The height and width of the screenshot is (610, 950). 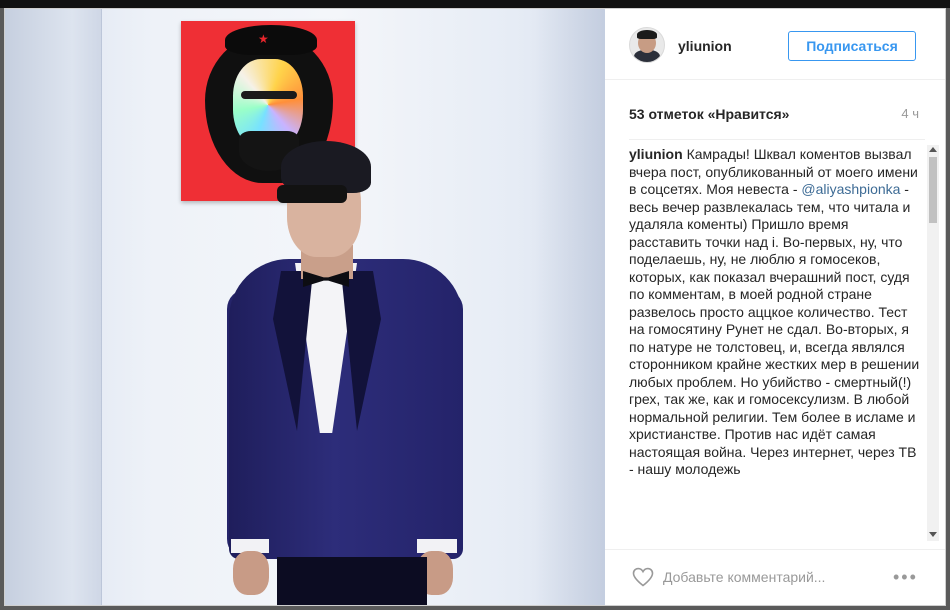 What do you see at coordinates (709, 114) in the screenshot?
I see `likes-count: 53 отметок «Нравится»` at bounding box center [709, 114].